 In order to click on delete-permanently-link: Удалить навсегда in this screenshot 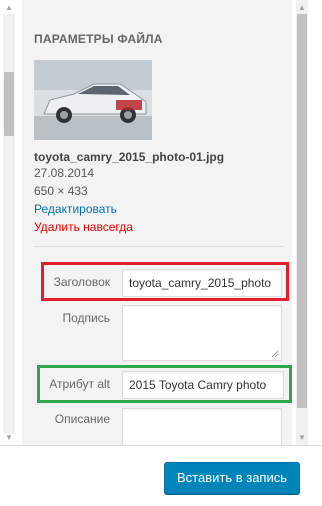, I will do `click(83, 227)`.